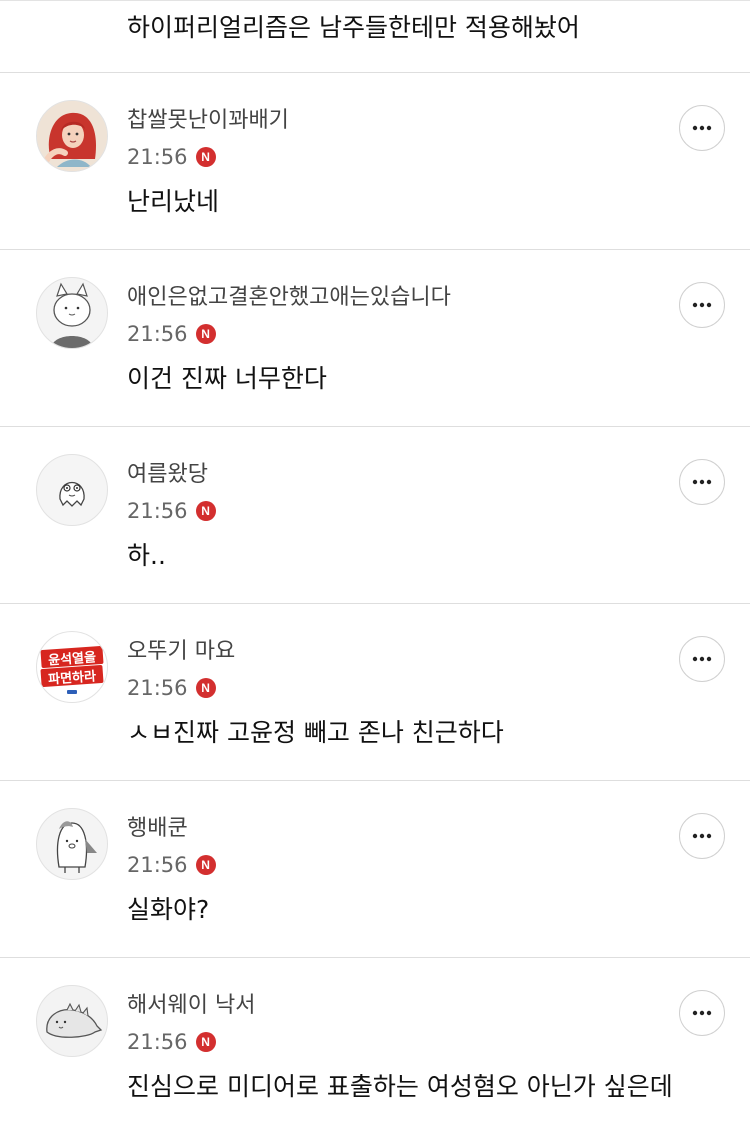  I want to click on top-divider, so click(375, 0).